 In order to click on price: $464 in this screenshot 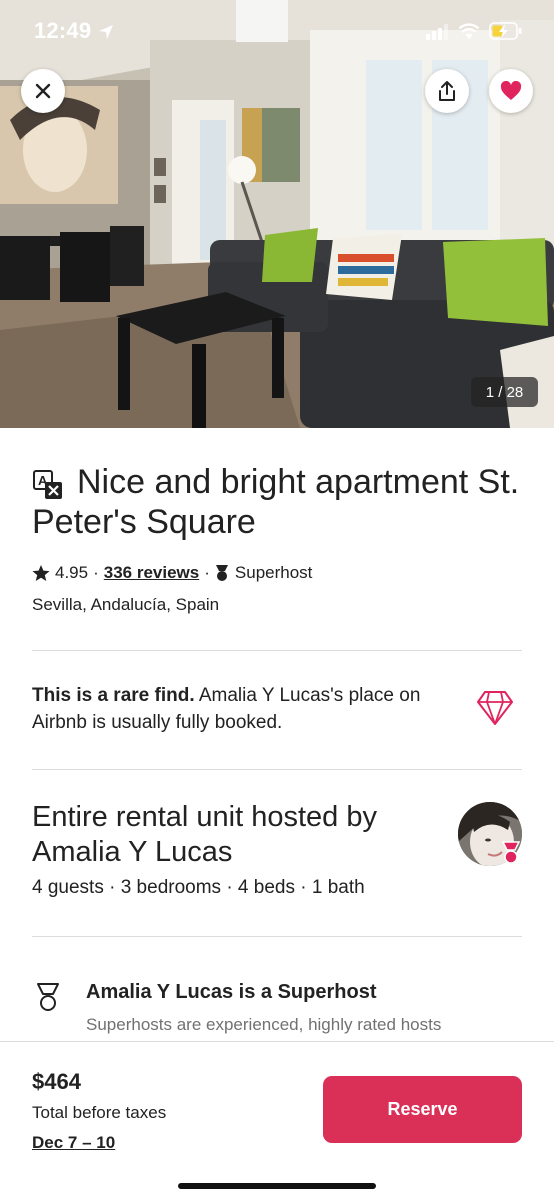, I will do `click(56, 1081)`.